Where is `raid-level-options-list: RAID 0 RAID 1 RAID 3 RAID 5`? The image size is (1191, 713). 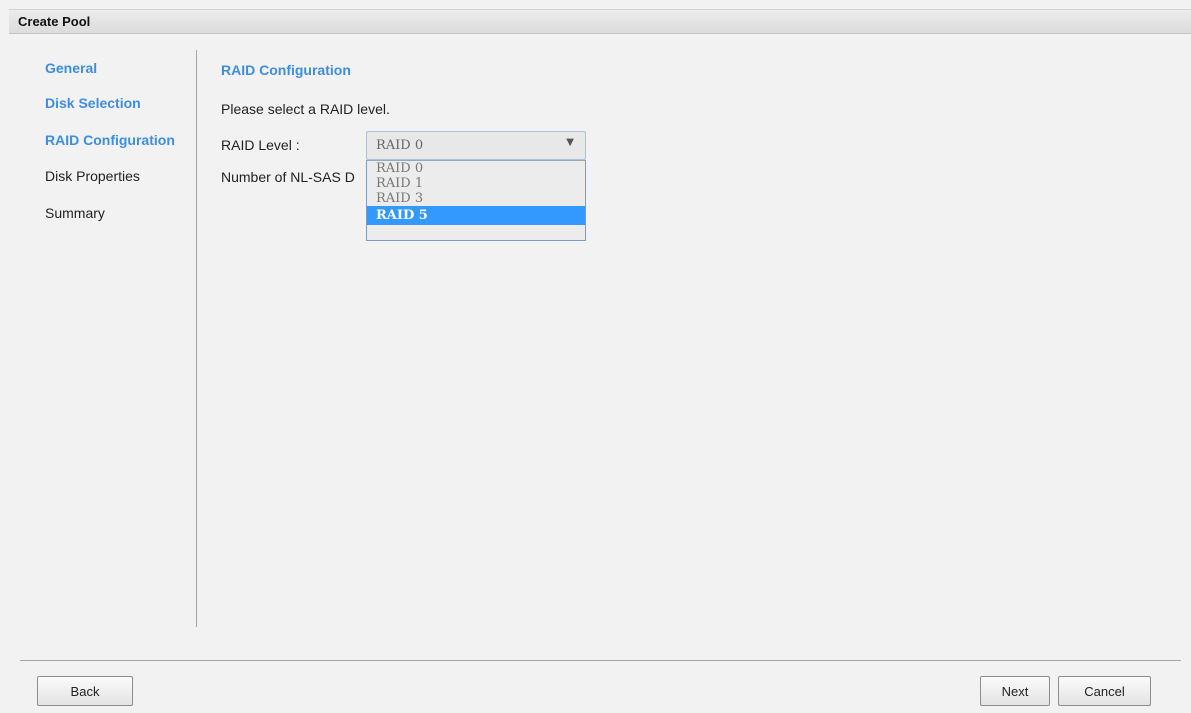 raid-level-options-list: RAID 0 RAID 1 RAID 3 RAID 5 is located at coordinates (476, 200).